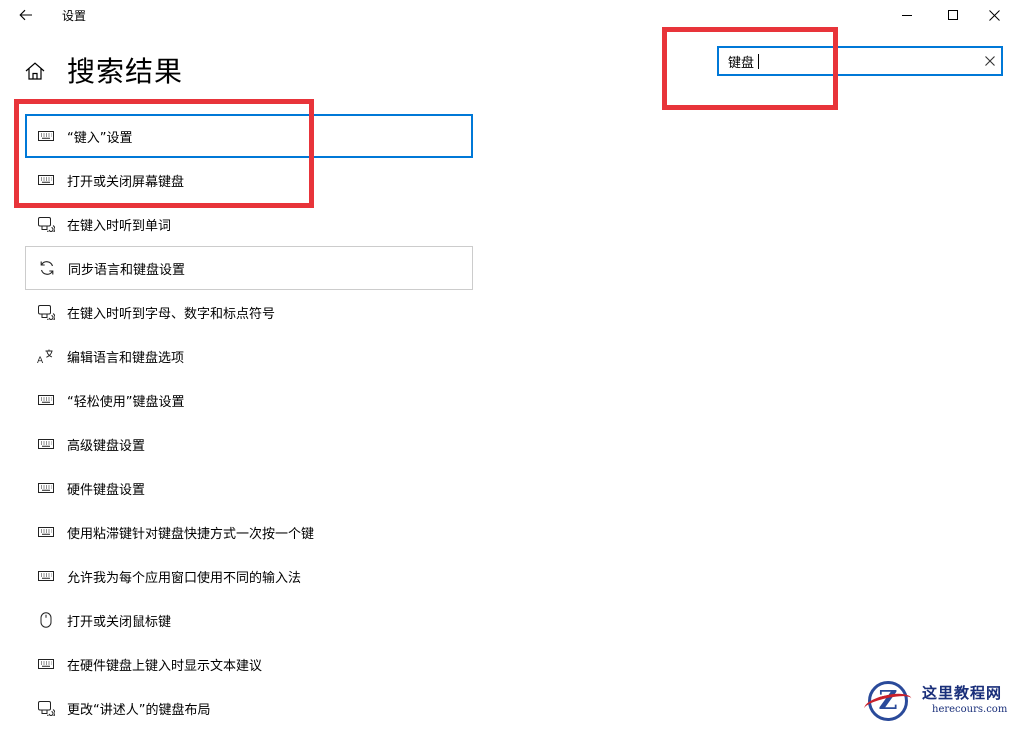  What do you see at coordinates (45, 356) in the screenshot?
I see `language-icon: A` at bounding box center [45, 356].